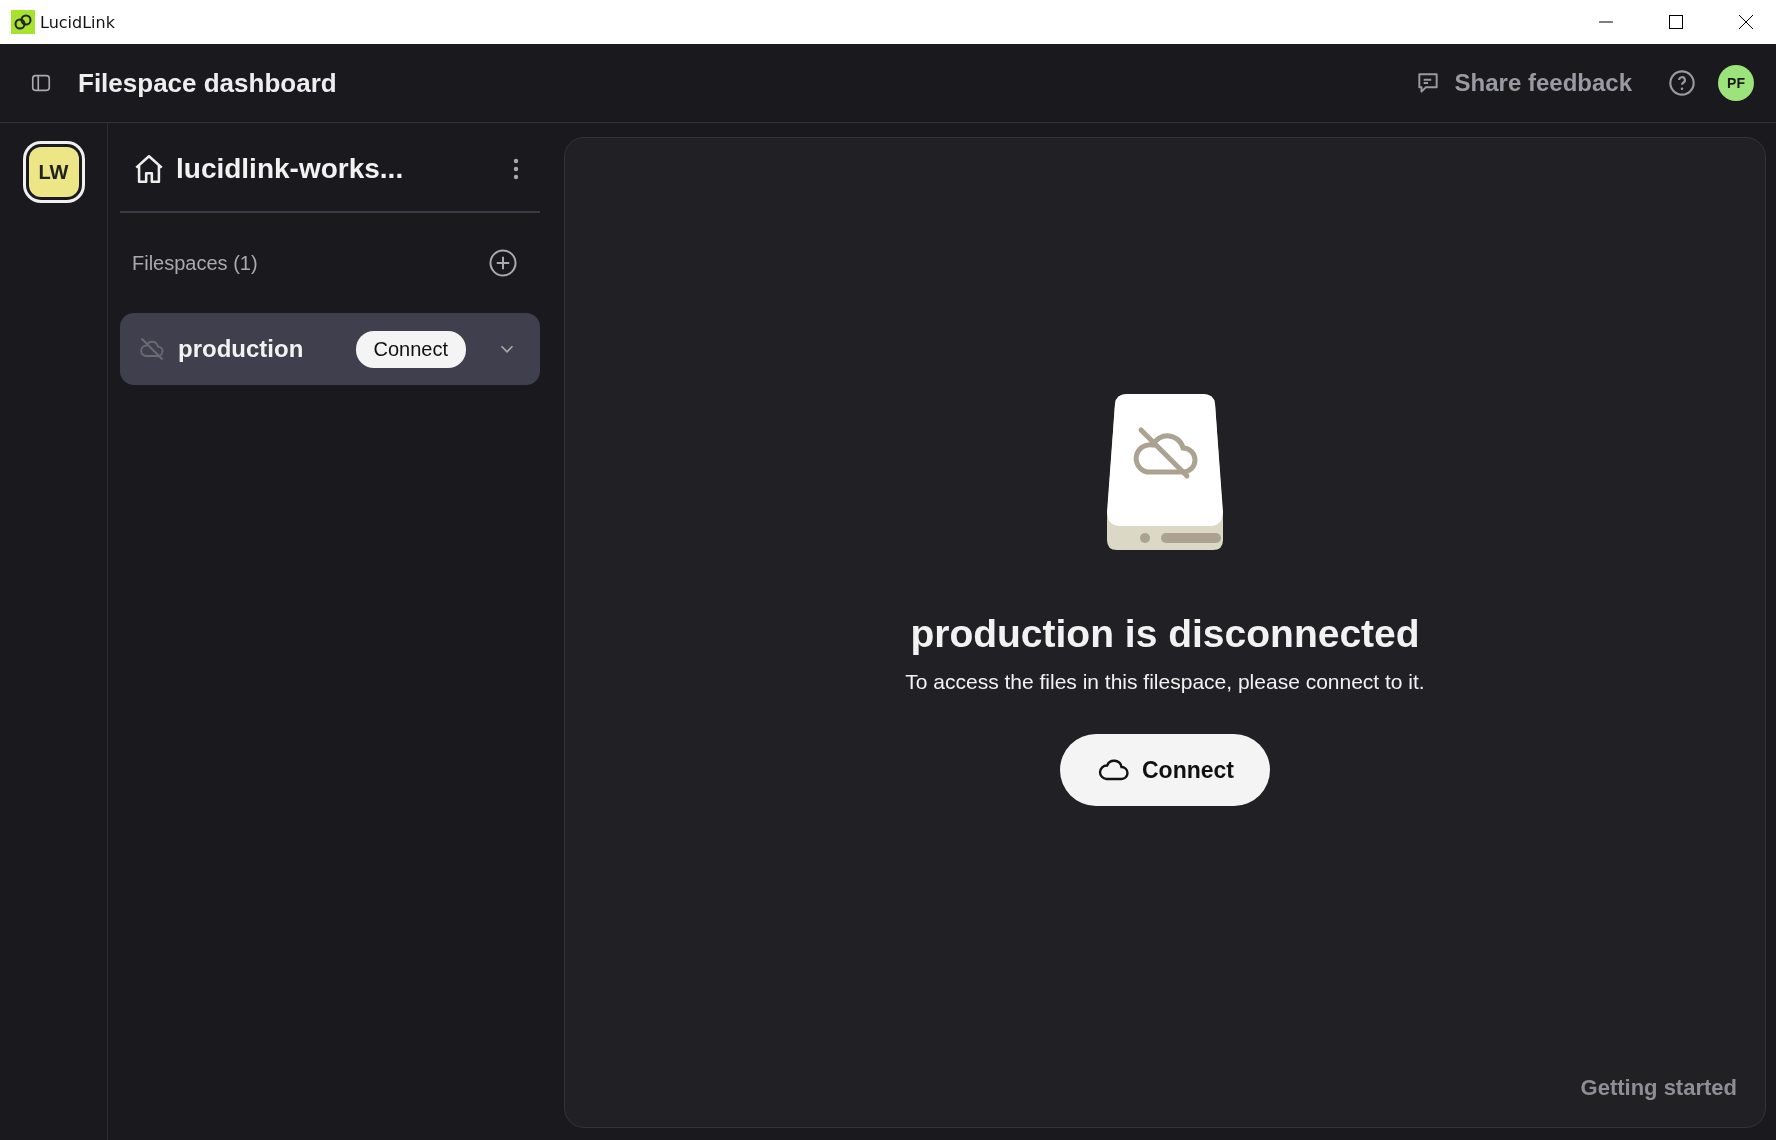 This screenshot has width=1776, height=1140. What do you see at coordinates (77, 22) in the screenshot?
I see `window-title: LucidLink` at bounding box center [77, 22].